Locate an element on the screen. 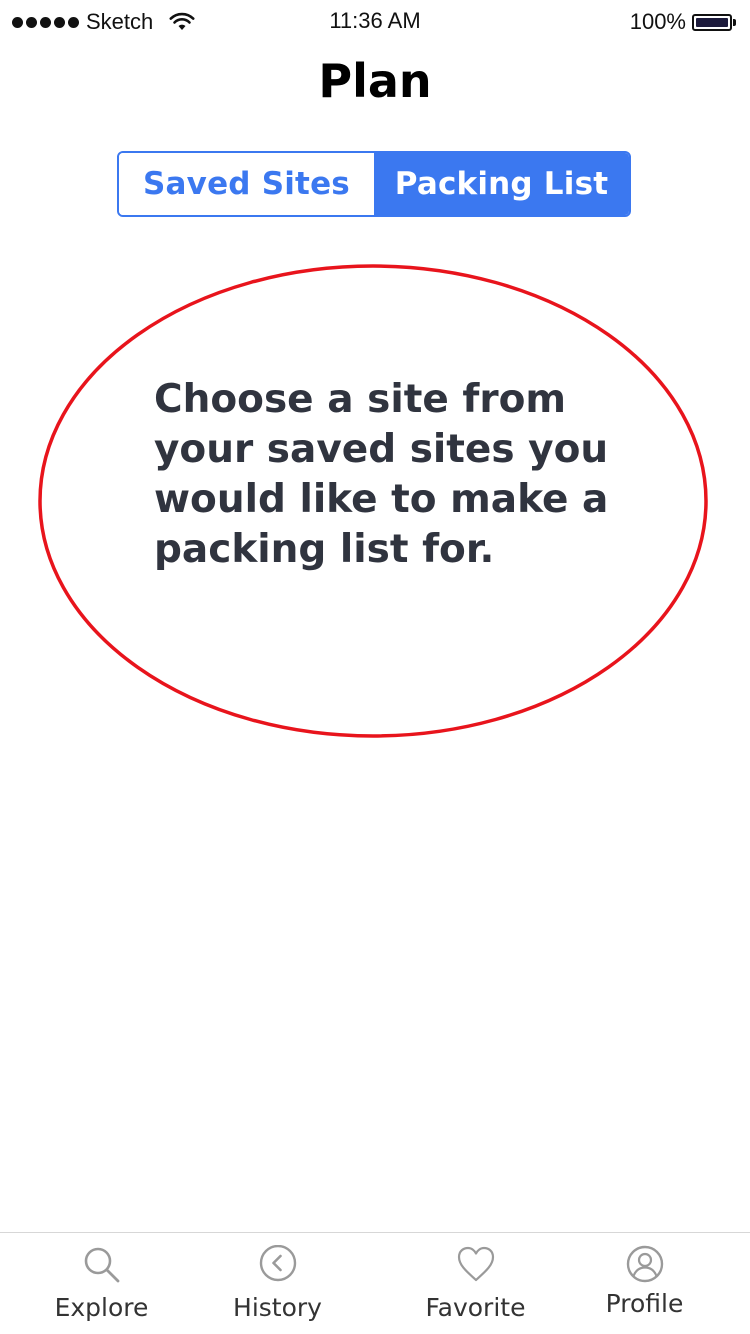 The image size is (750, 1334). status-right: 100% is located at coordinates (683, 22).